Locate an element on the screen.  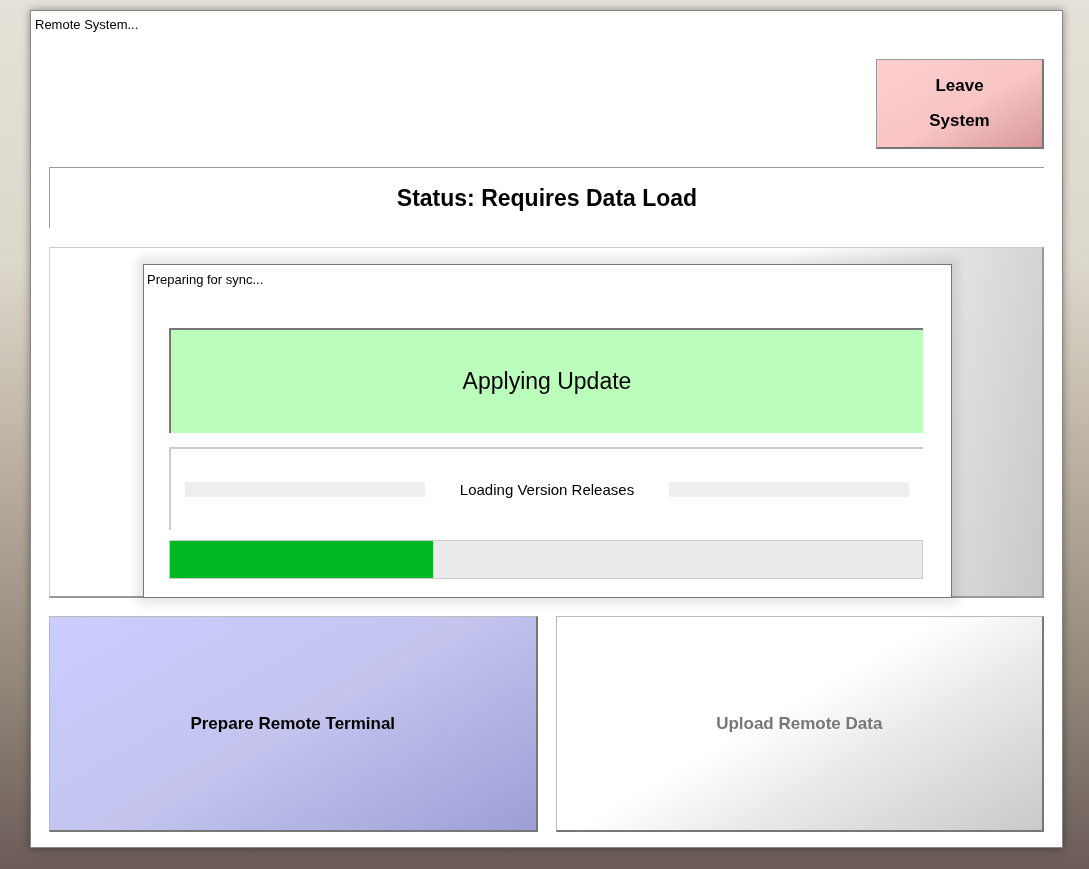
step-text: Loading Version Releases is located at coordinates (547, 489).